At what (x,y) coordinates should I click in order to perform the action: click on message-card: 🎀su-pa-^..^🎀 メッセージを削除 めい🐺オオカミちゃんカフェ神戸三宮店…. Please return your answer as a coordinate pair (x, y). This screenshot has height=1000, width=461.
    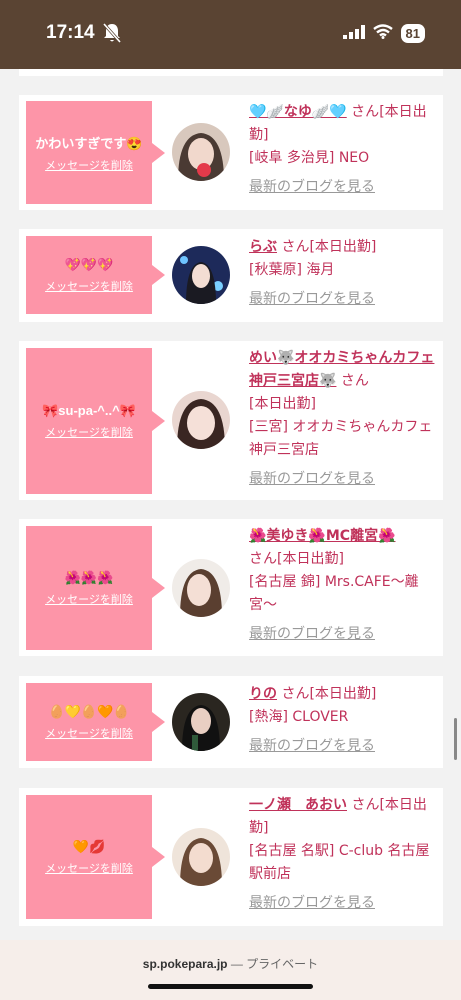
    Looking at the image, I should click on (231, 420).